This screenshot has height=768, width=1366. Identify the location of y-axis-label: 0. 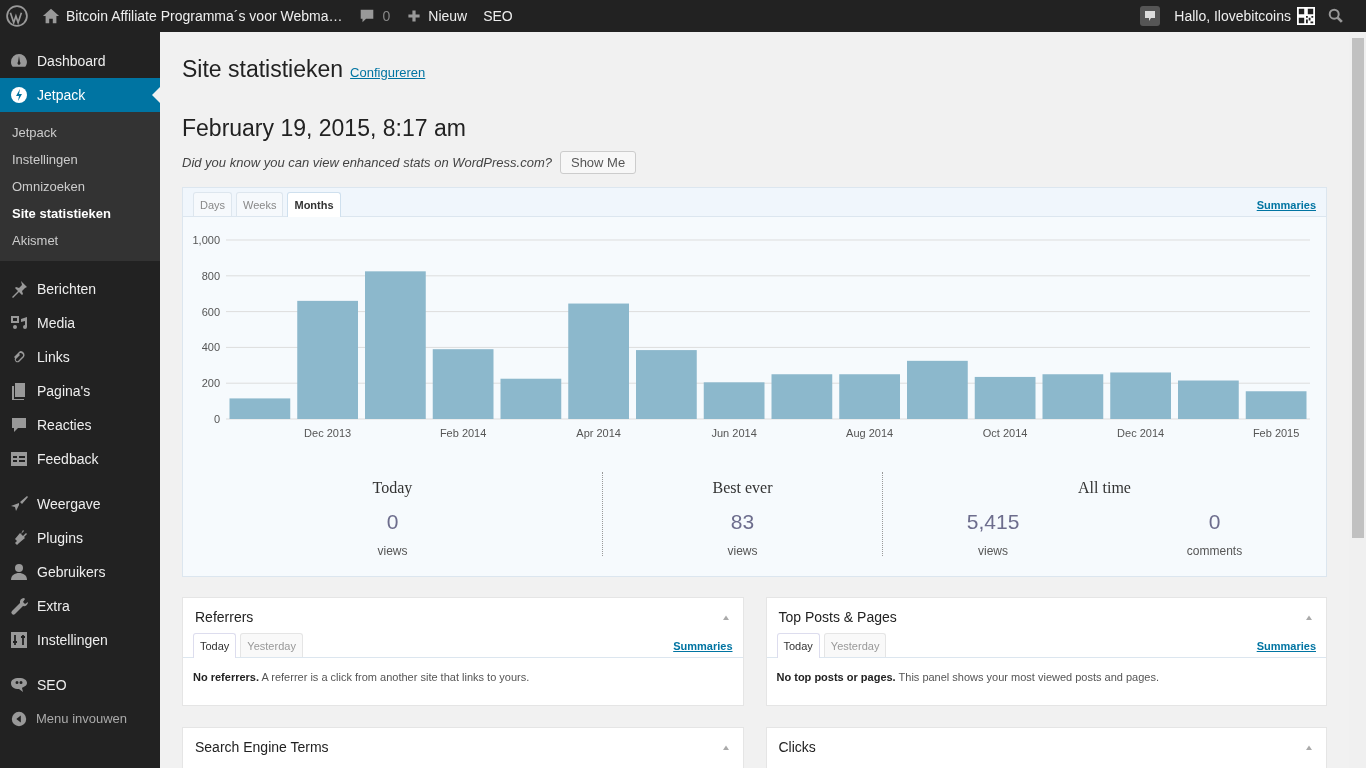
(216, 419).